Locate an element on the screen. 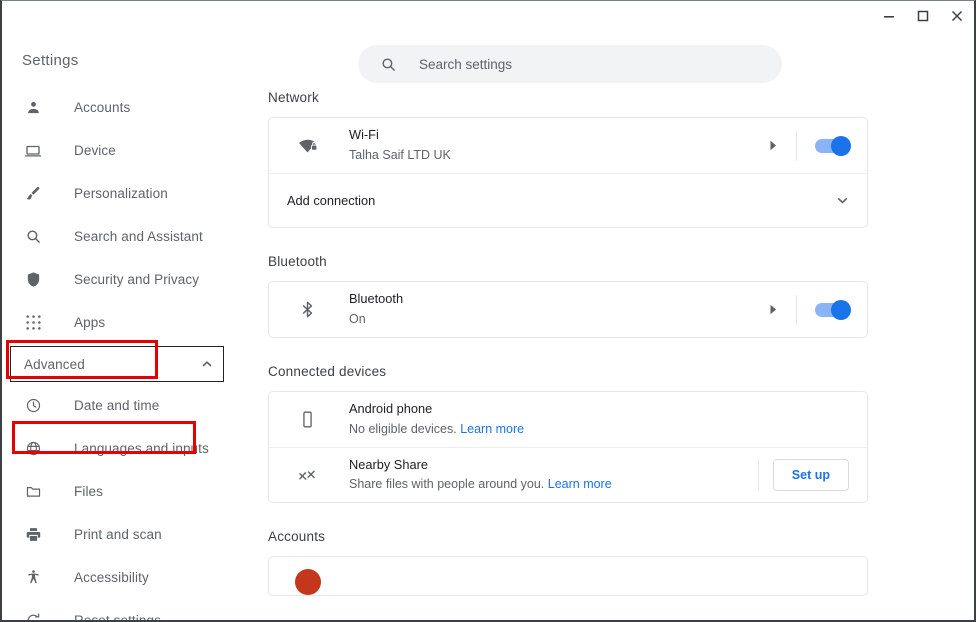 This screenshot has width=976, height=622. maximize-button is located at coordinates (923, 15).